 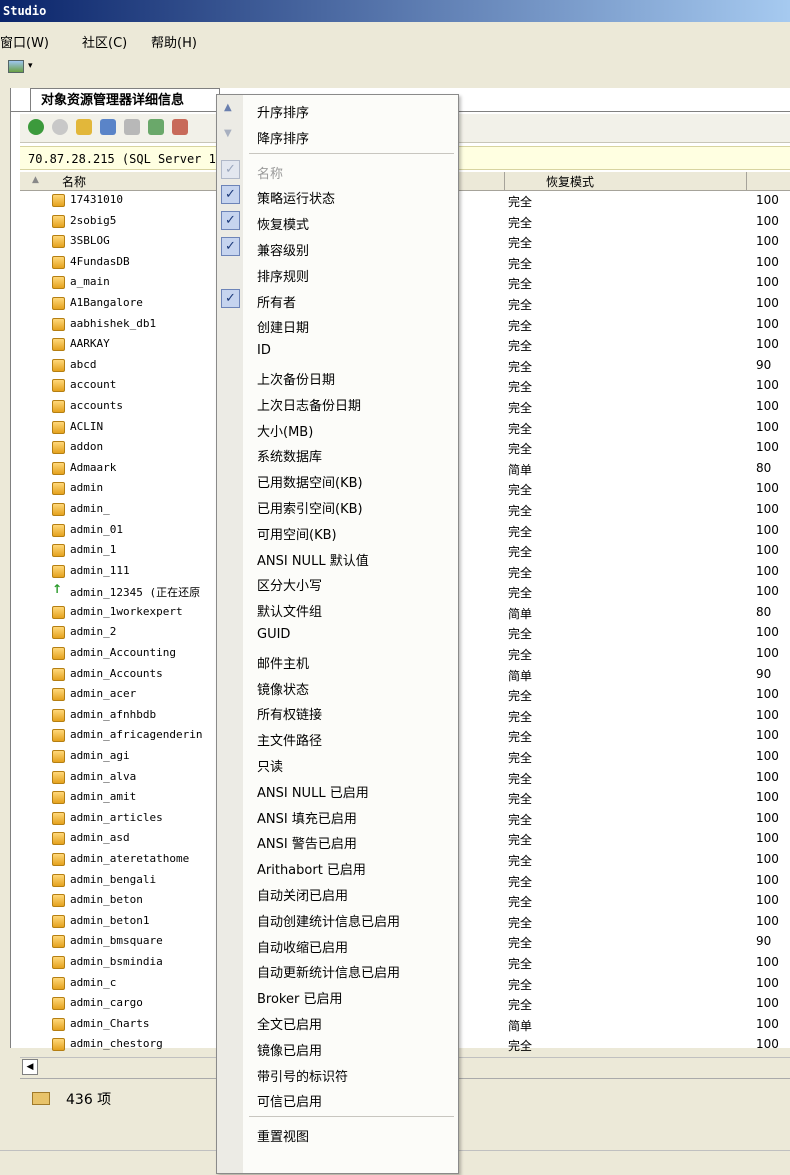 I want to click on tab-object-explorer-details: 对象资源管理器详细信息, so click(x=125, y=100).